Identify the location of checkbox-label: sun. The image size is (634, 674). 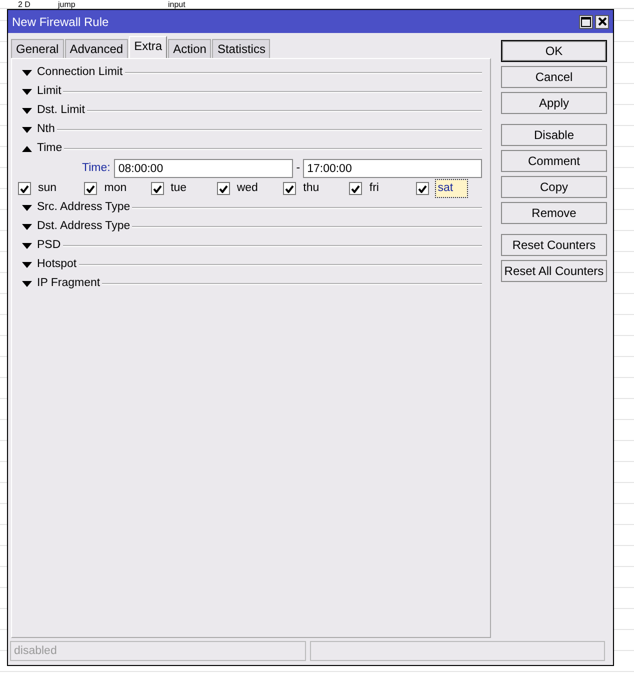
(47, 188).